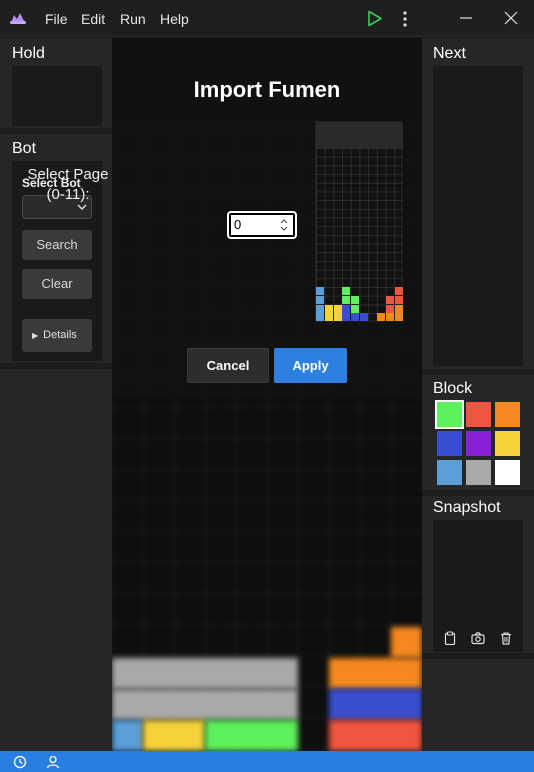 Image resolution: width=534 pixels, height=772 pixels. Describe the element at coordinates (93, 19) in the screenshot. I see `menu-edit: Edit` at that location.